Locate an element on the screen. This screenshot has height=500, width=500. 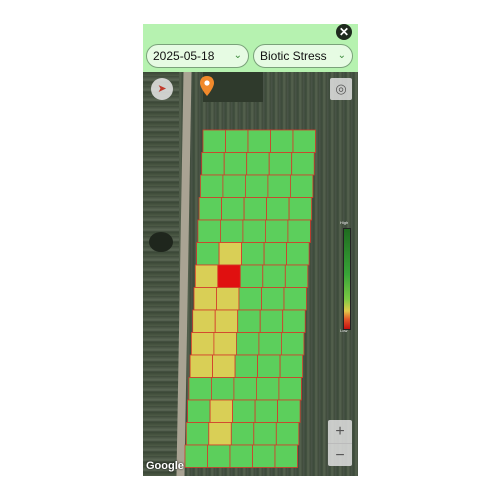
date-select: 2025-05-18 ⌄ is located at coordinates (197, 56).